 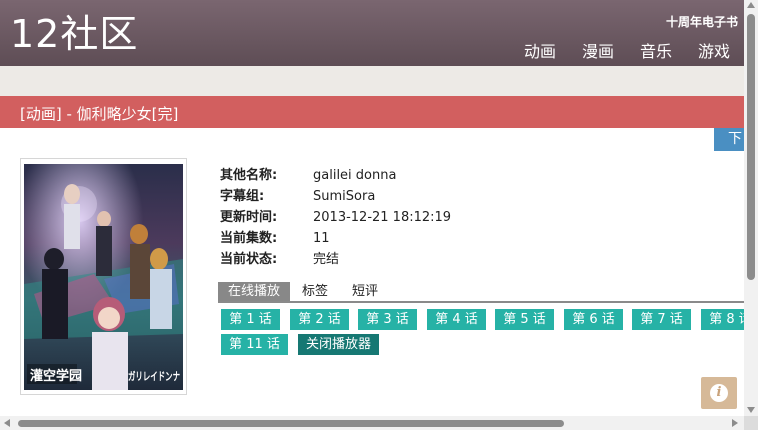 I want to click on info-value: 2013-12-21 18:12:19, so click(x=382, y=217).